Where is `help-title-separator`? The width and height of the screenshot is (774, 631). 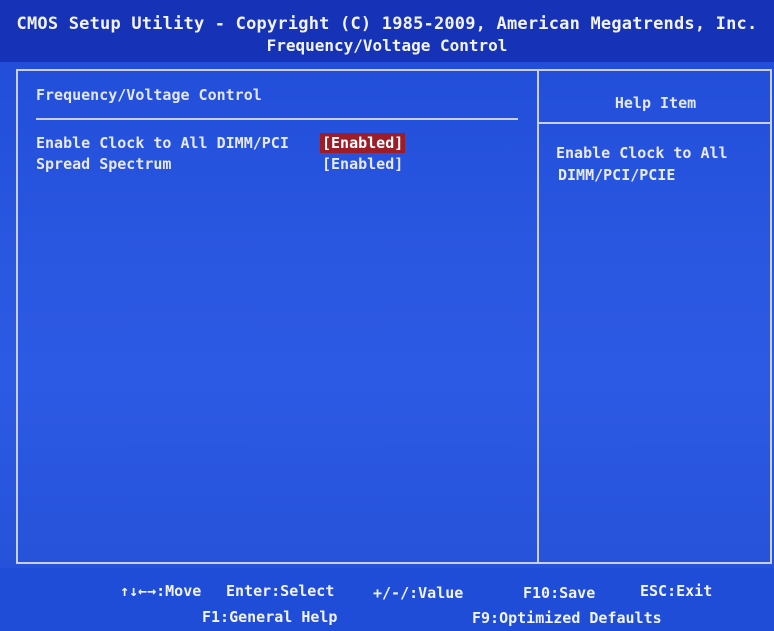
help-title-separator is located at coordinates (655, 123).